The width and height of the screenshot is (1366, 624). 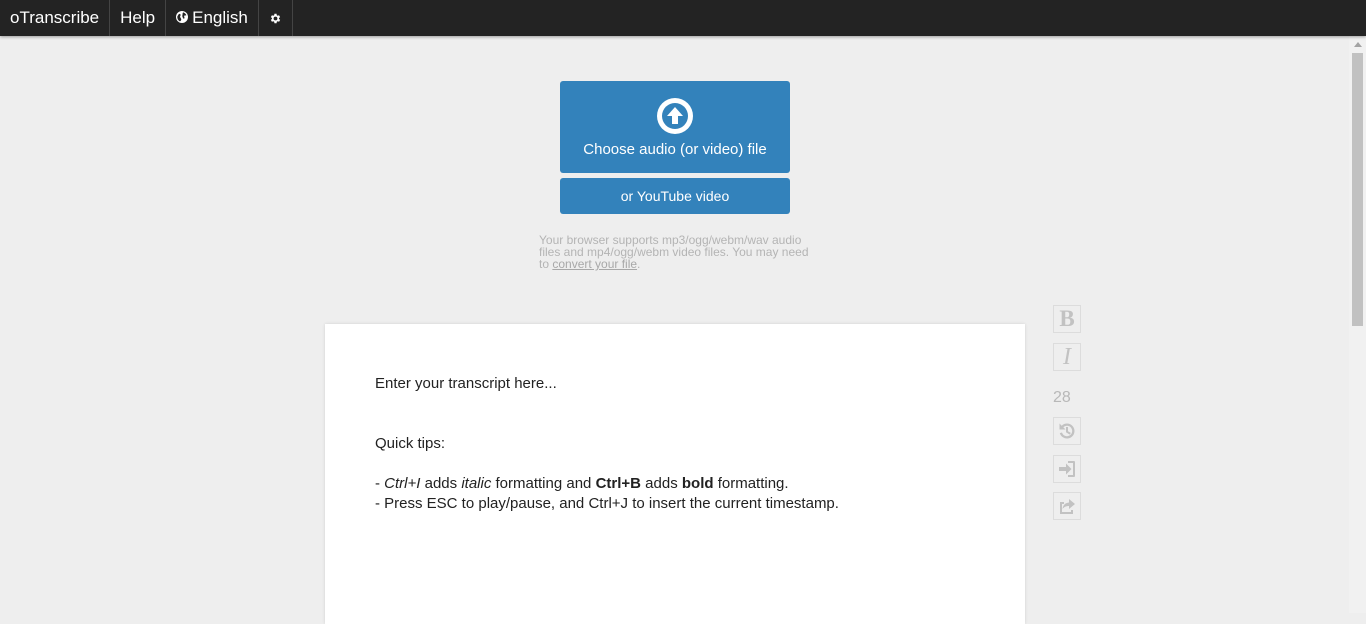 What do you see at coordinates (1067, 357) in the screenshot?
I see `italic-button: I` at bounding box center [1067, 357].